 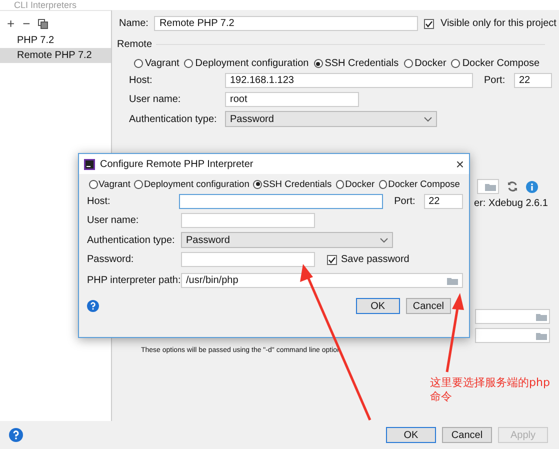 What do you see at coordinates (11, 24) in the screenshot?
I see `add-button: +` at bounding box center [11, 24].